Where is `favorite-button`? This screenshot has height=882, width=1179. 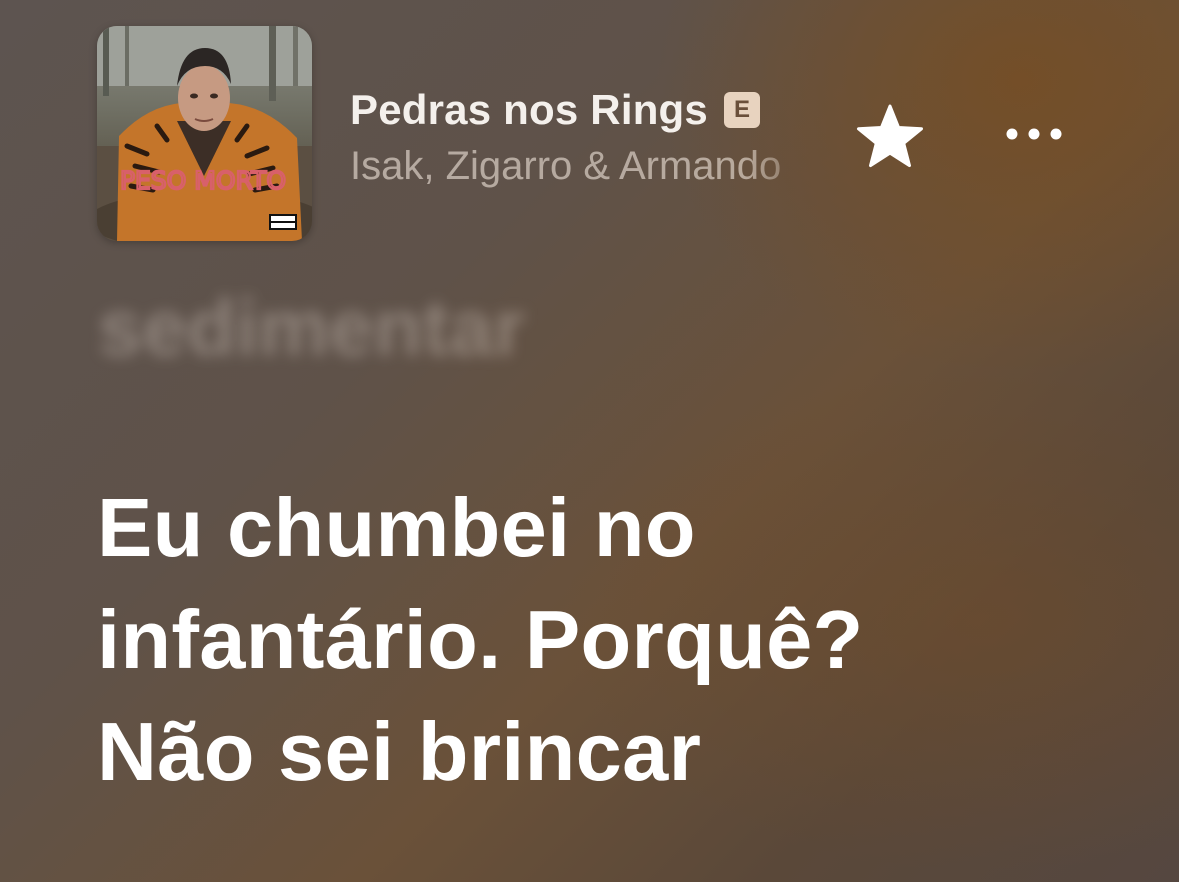 favorite-button is located at coordinates (890, 136).